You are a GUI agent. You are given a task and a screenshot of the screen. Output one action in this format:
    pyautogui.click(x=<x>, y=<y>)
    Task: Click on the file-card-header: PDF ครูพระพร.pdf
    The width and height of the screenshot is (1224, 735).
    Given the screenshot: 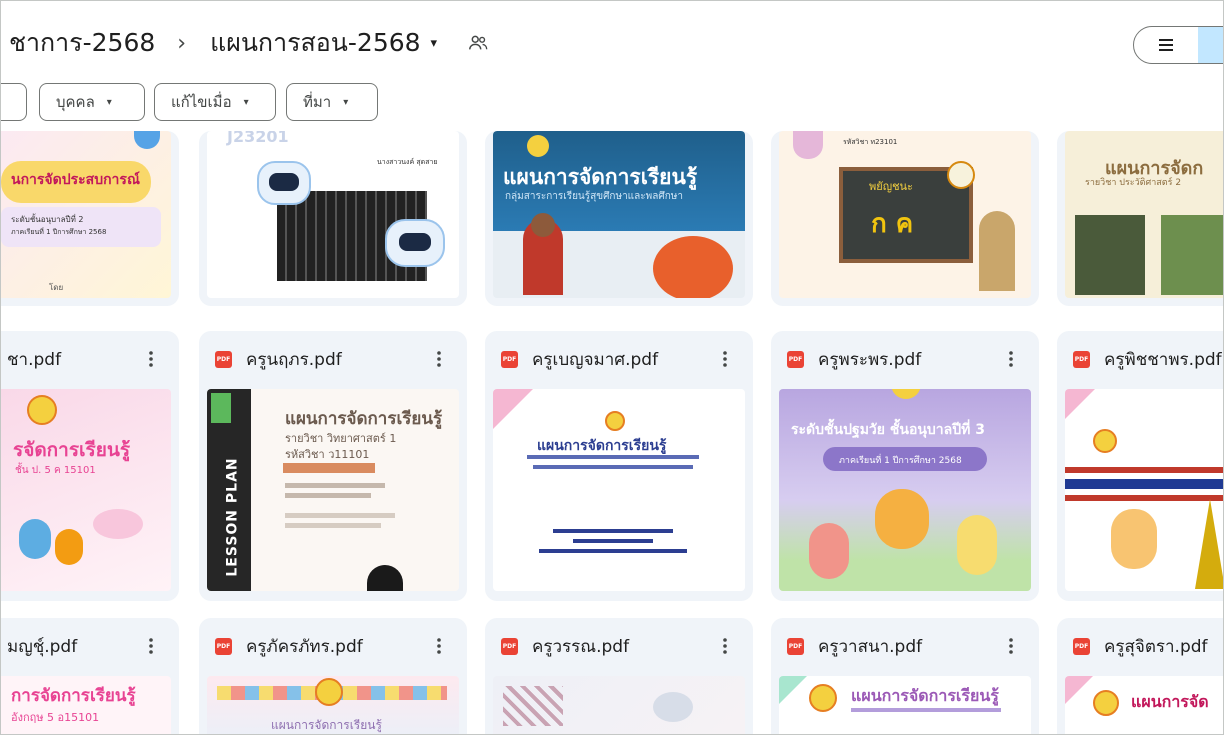 What is the action you would take?
    pyautogui.click(x=905, y=359)
    